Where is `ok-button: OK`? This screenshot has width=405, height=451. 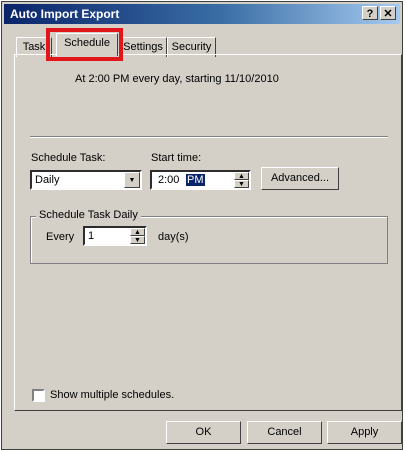 ok-button: OK is located at coordinates (203, 432).